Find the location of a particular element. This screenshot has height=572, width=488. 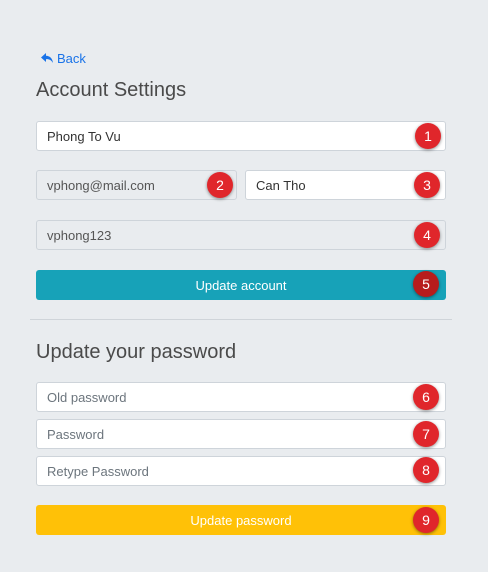

annotation-badge-1: 1 is located at coordinates (428, 136).